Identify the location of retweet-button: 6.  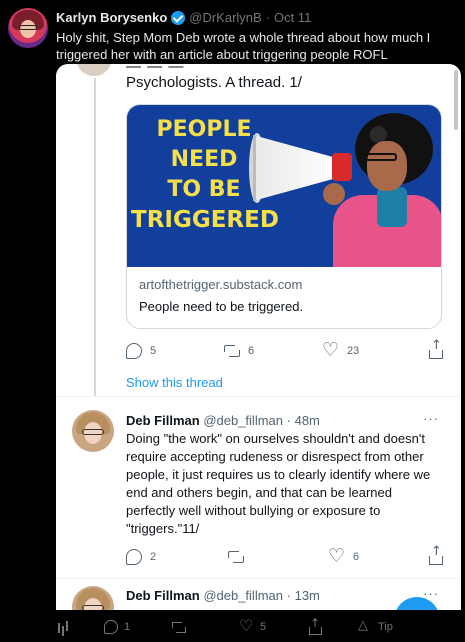
(239, 351).